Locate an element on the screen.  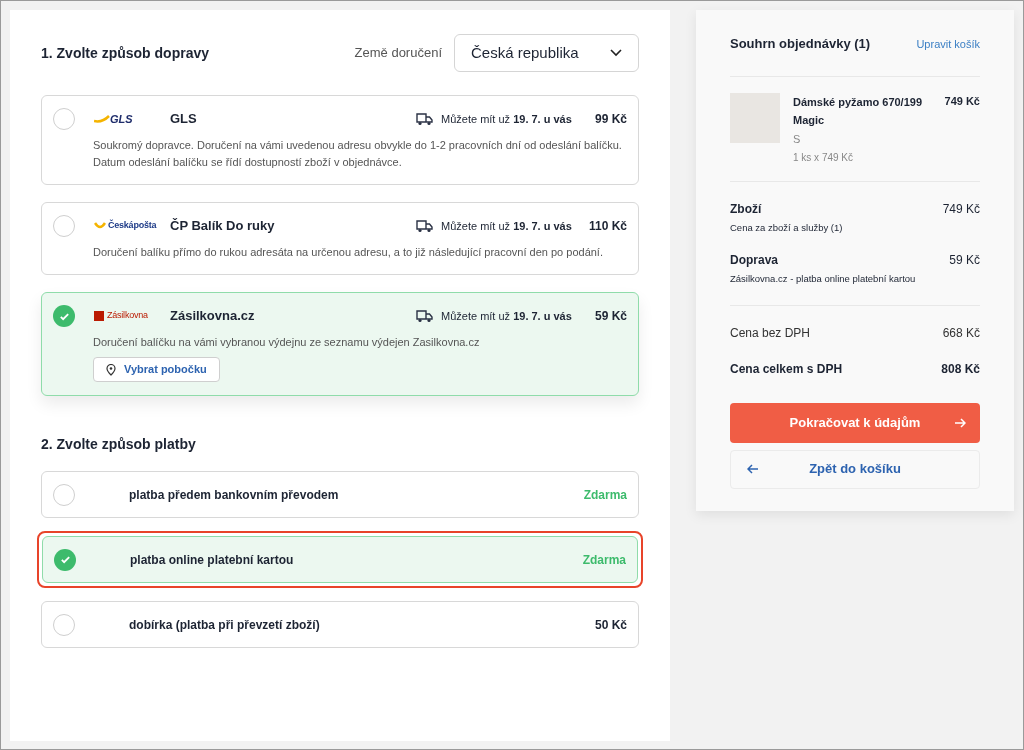
shipping-price: 59 Kč is located at coordinates (610, 316).